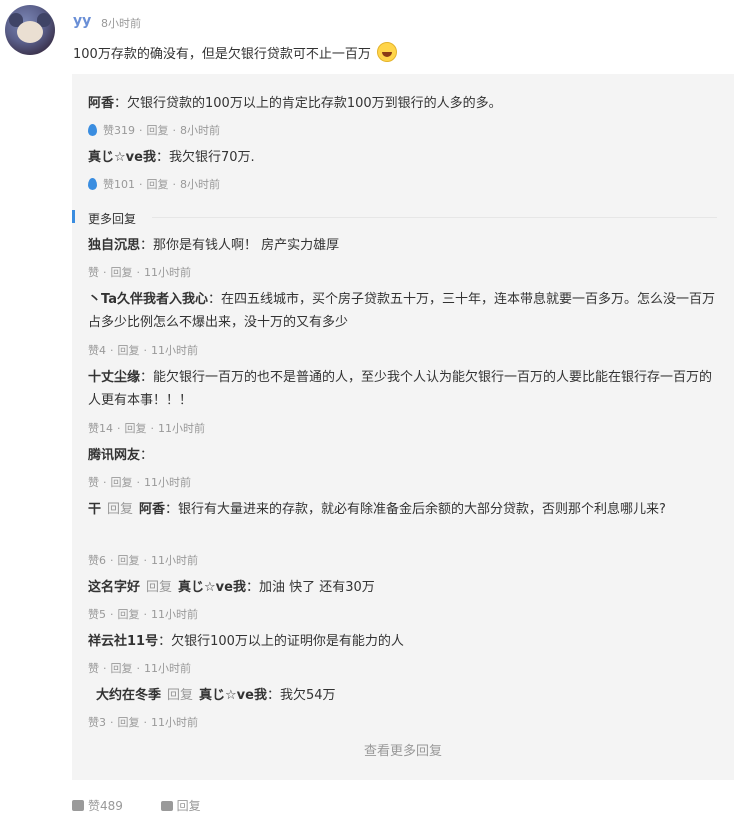 Image resolution: width=745 pixels, height=817 pixels. What do you see at coordinates (101, 103) in the screenshot?
I see `reply-author: 阿香` at bounding box center [101, 103].